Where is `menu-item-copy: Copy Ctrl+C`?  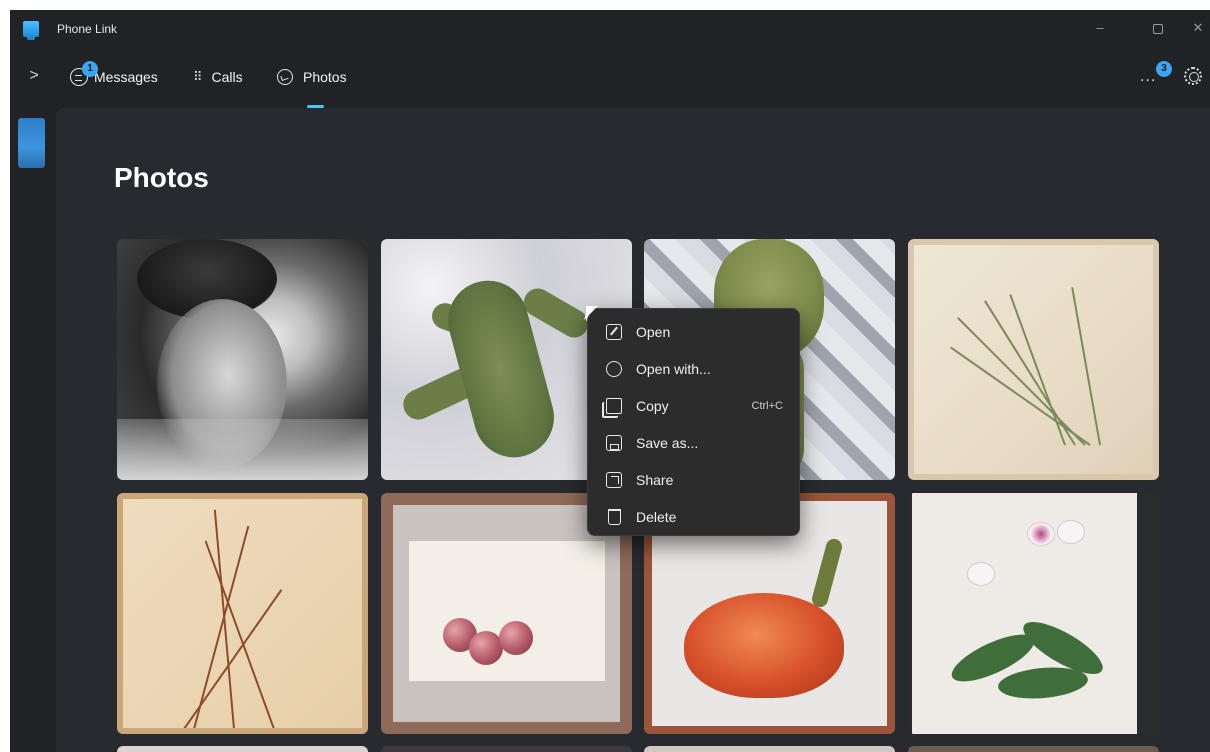
menu-item-copy: Copy Ctrl+C is located at coordinates (694, 406).